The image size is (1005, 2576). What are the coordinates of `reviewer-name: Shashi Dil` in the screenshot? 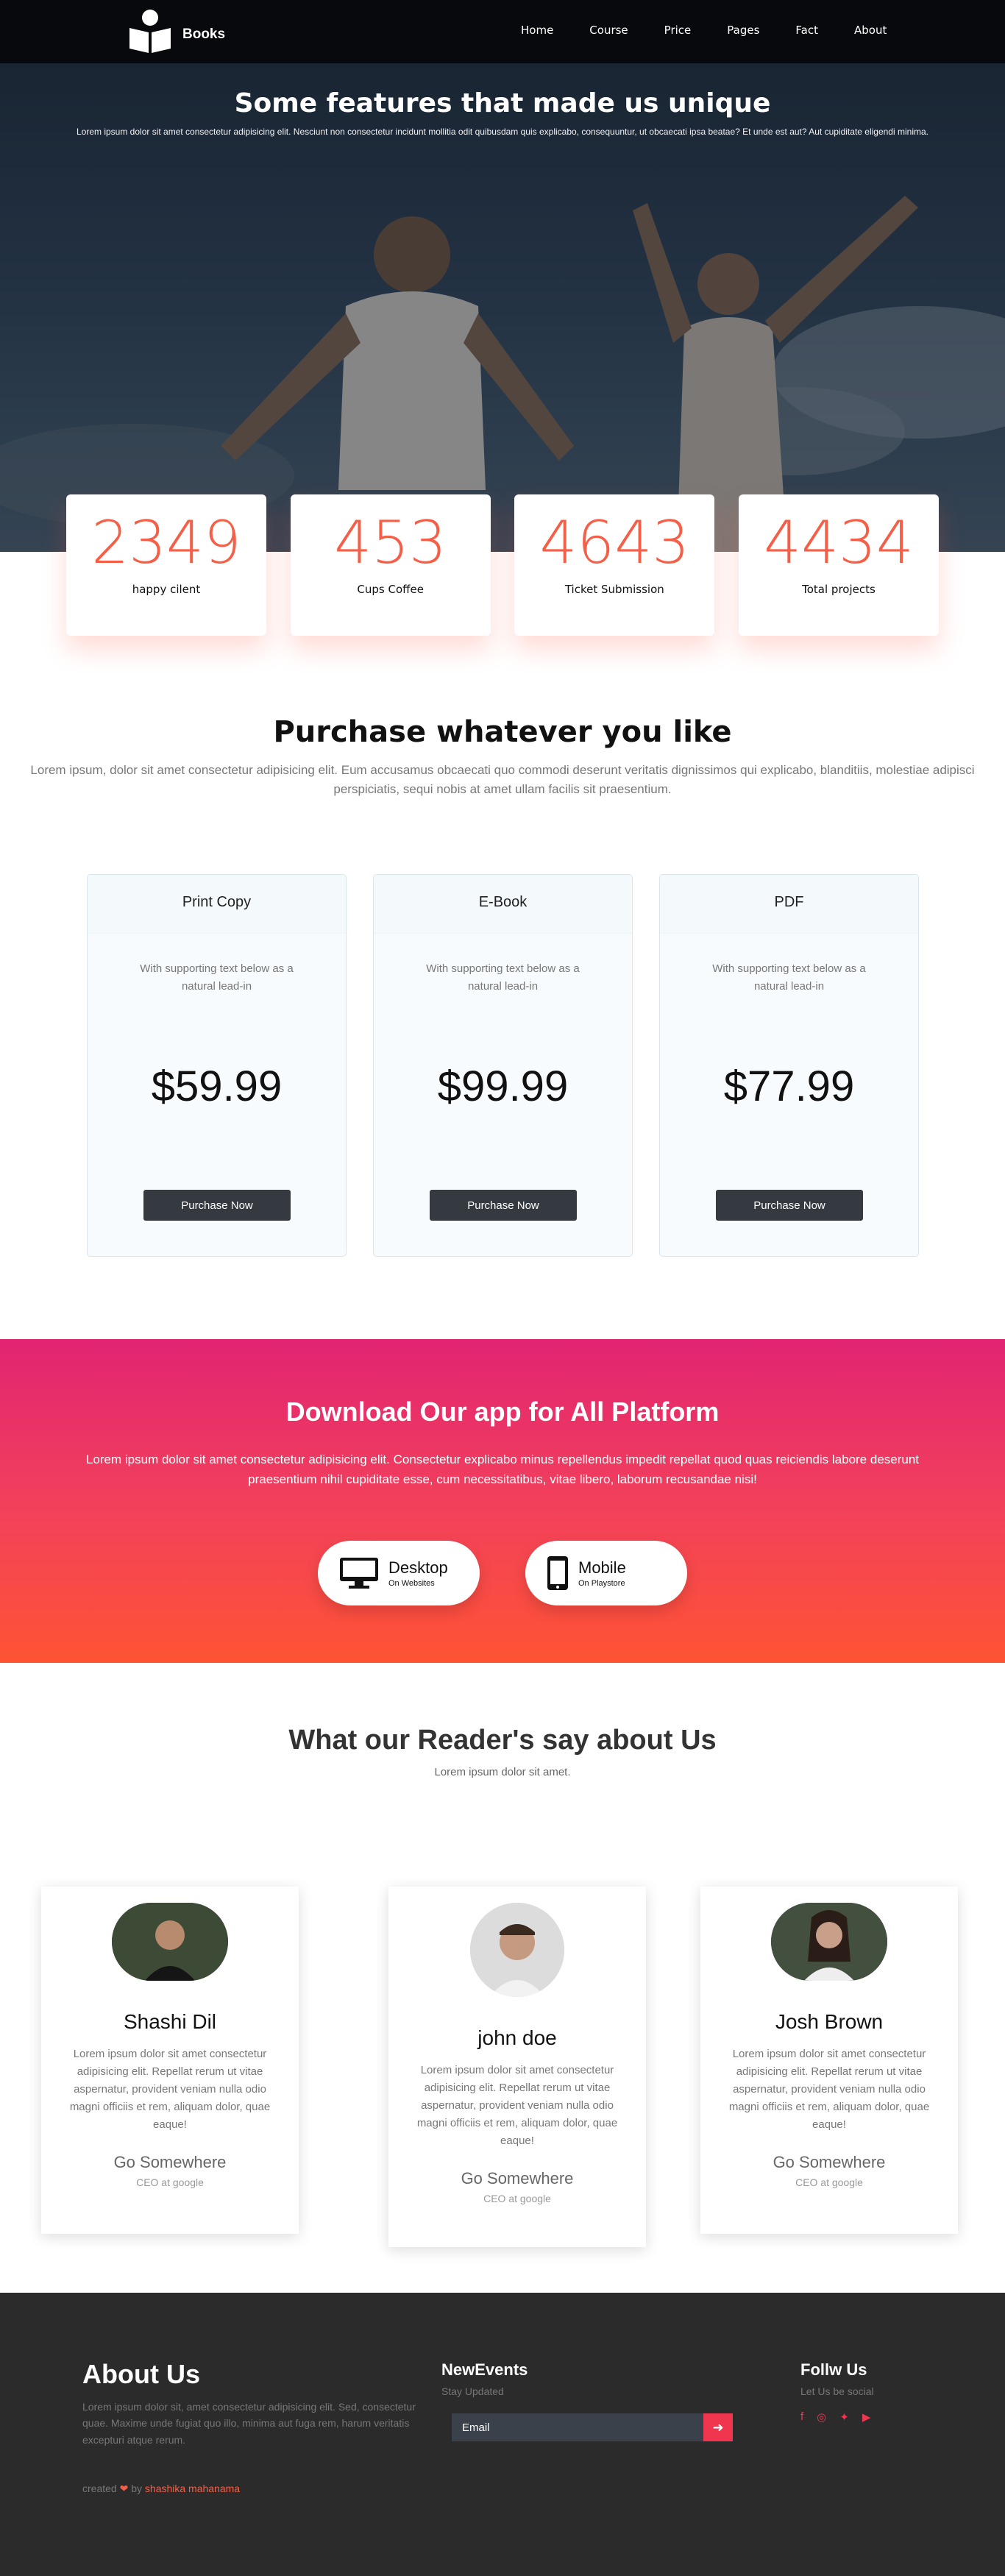 It's located at (170, 2021).